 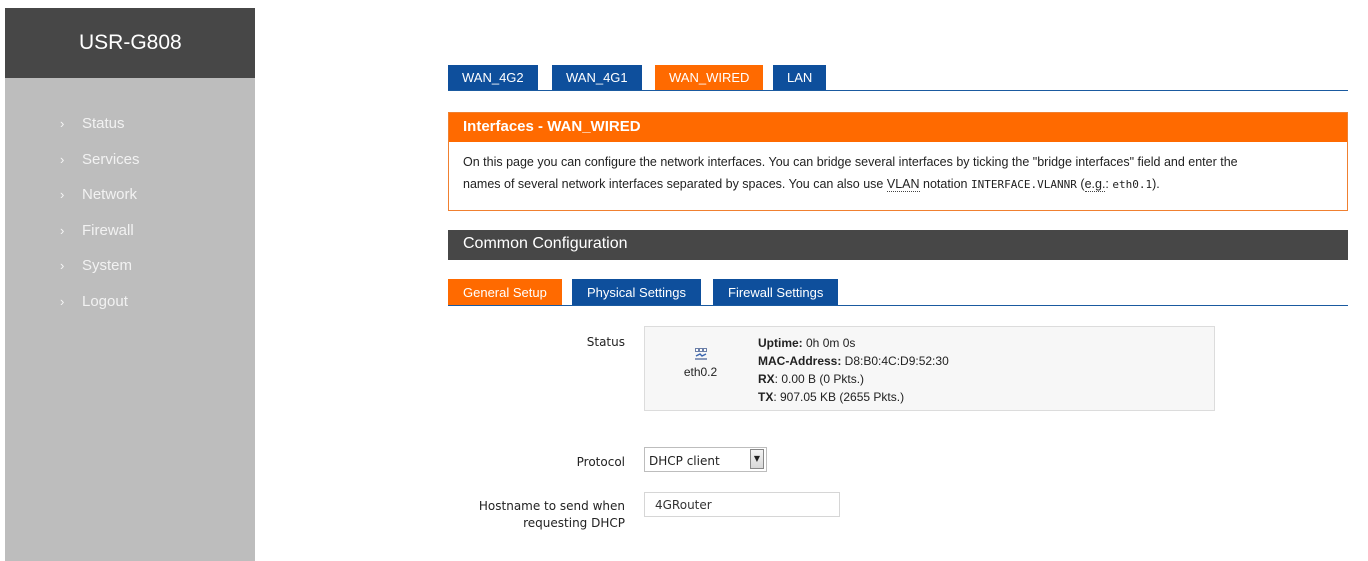 What do you see at coordinates (493, 77) in the screenshot?
I see `tab-wan-4g2: WAN_4G2` at bounding box center [493, 77].